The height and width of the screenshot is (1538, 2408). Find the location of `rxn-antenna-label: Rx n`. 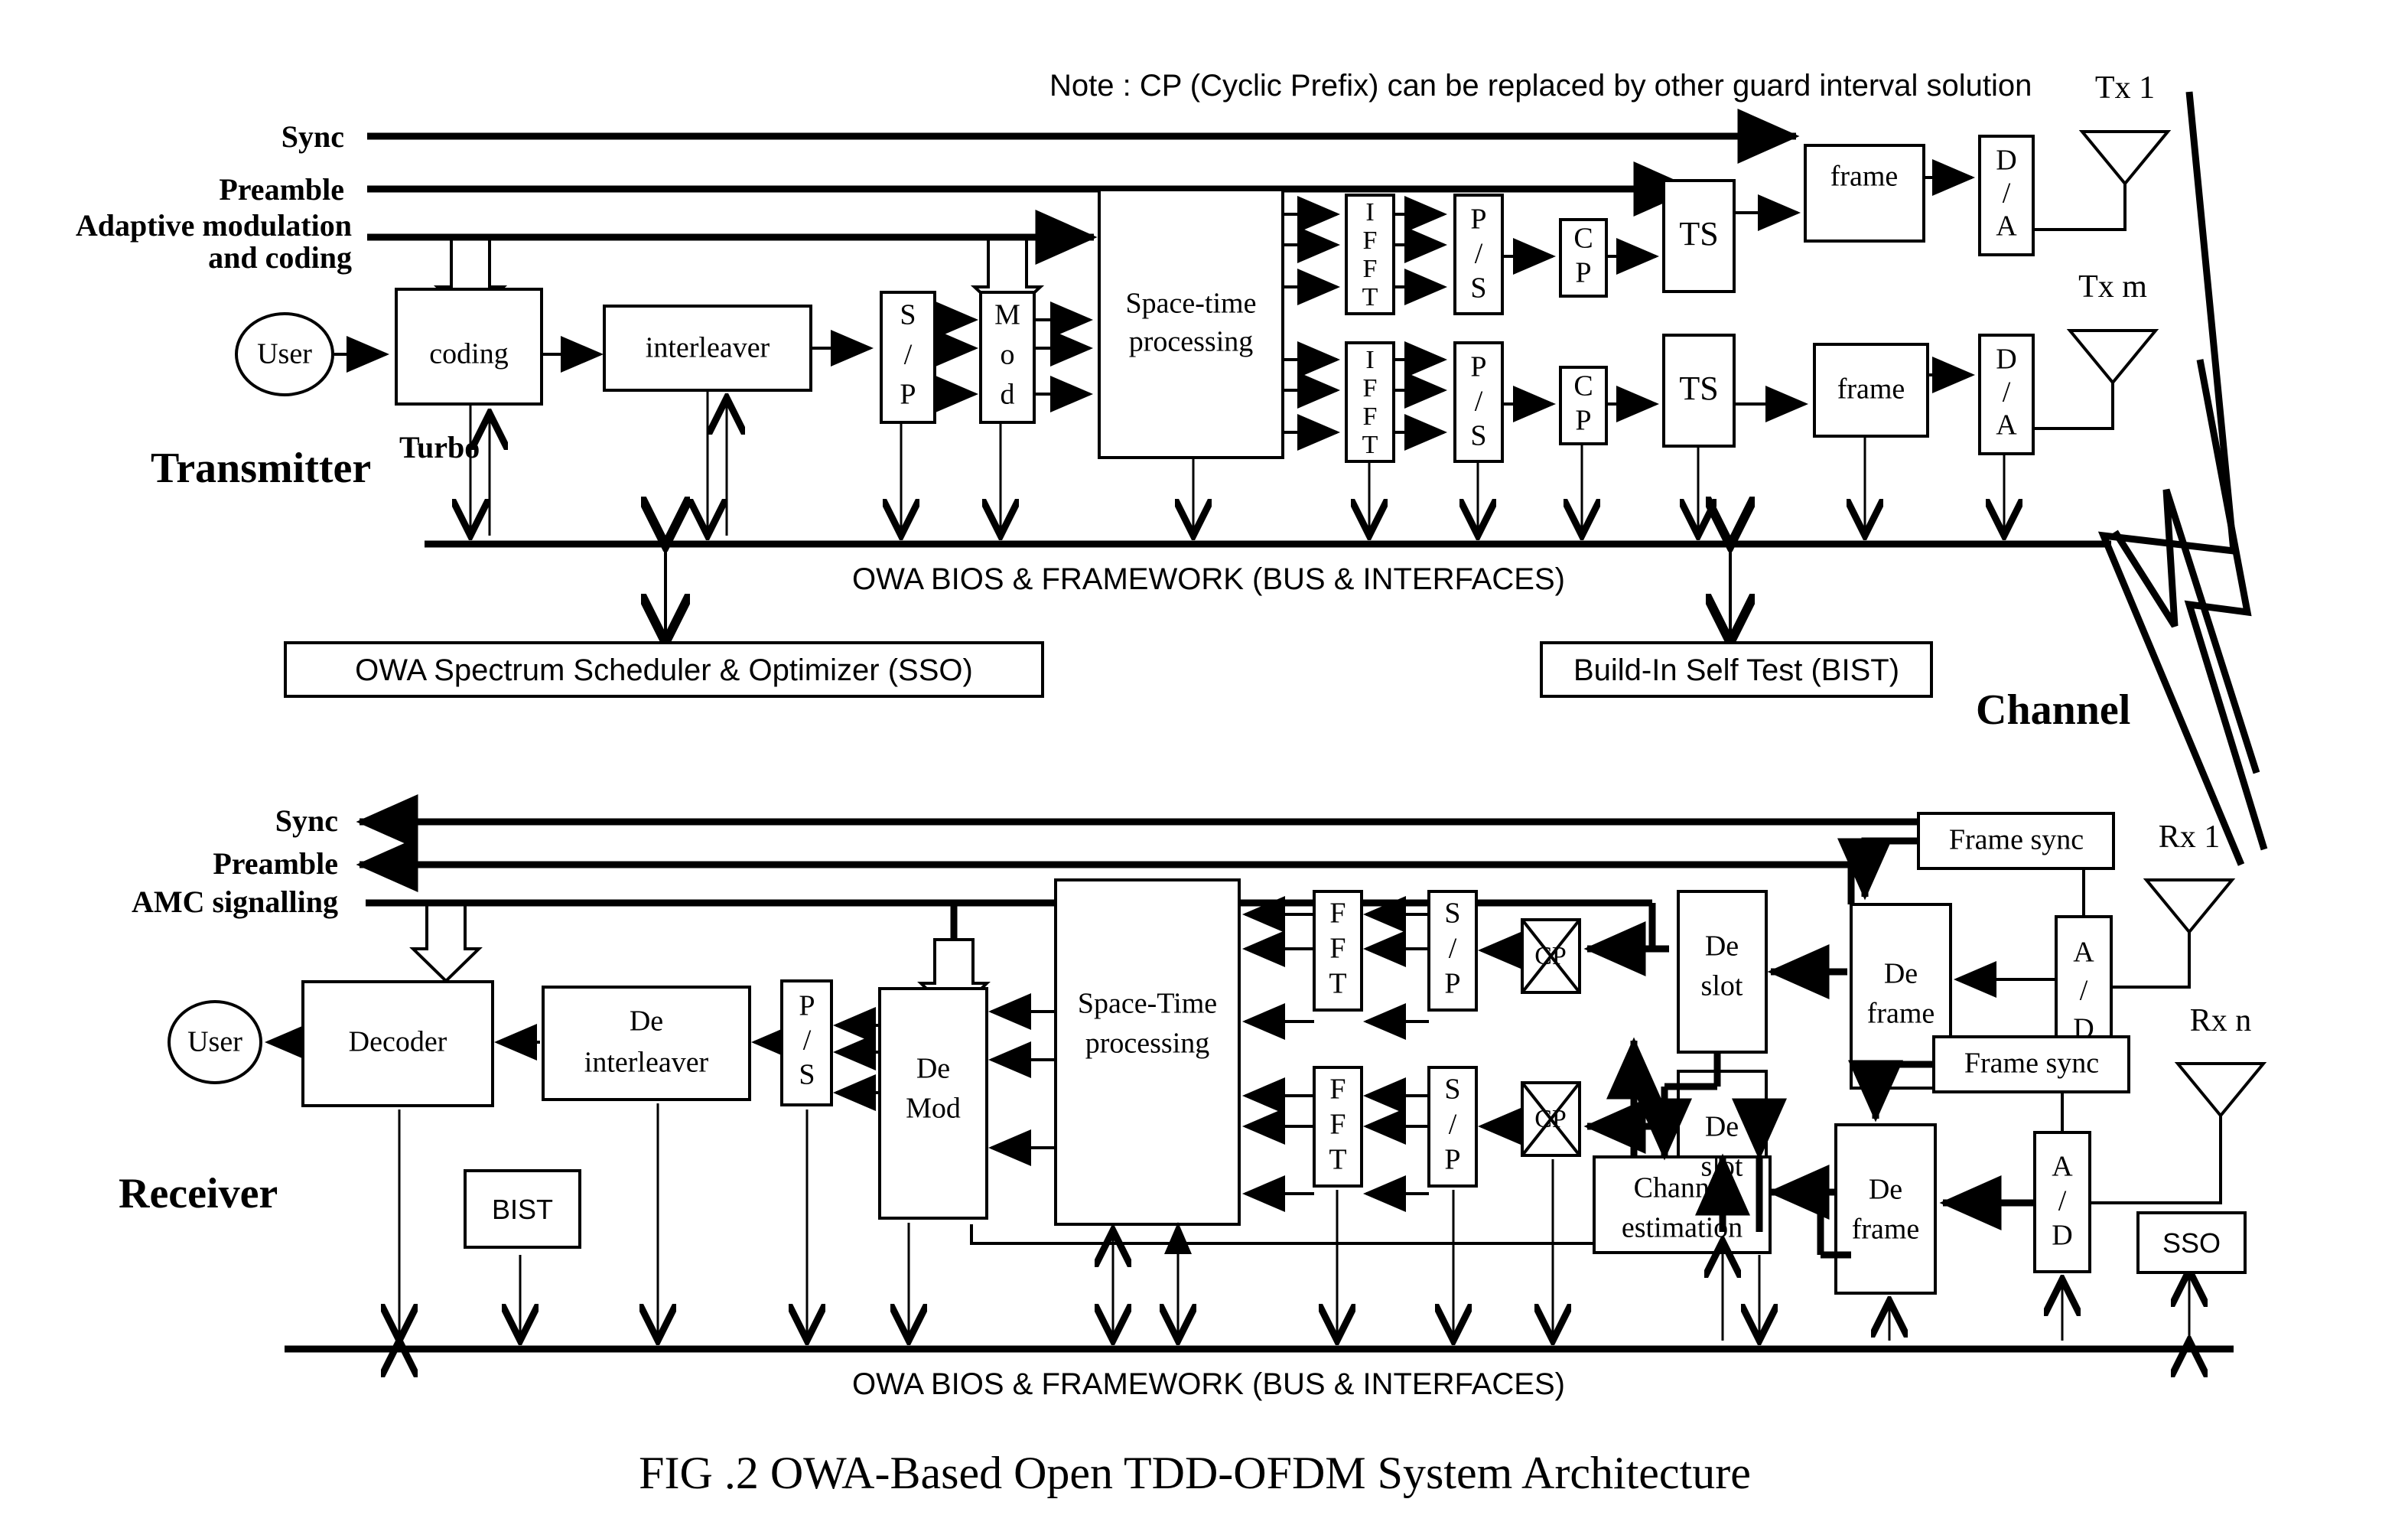

rxn-antenna-label: Rx n is located at coordinates (2221, 1020).